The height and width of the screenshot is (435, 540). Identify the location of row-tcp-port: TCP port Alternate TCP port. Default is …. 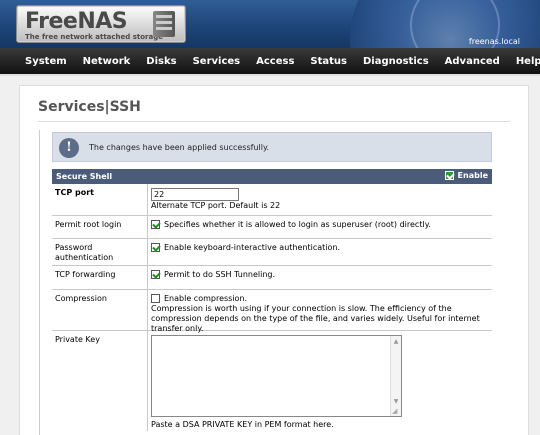
(272, 200).